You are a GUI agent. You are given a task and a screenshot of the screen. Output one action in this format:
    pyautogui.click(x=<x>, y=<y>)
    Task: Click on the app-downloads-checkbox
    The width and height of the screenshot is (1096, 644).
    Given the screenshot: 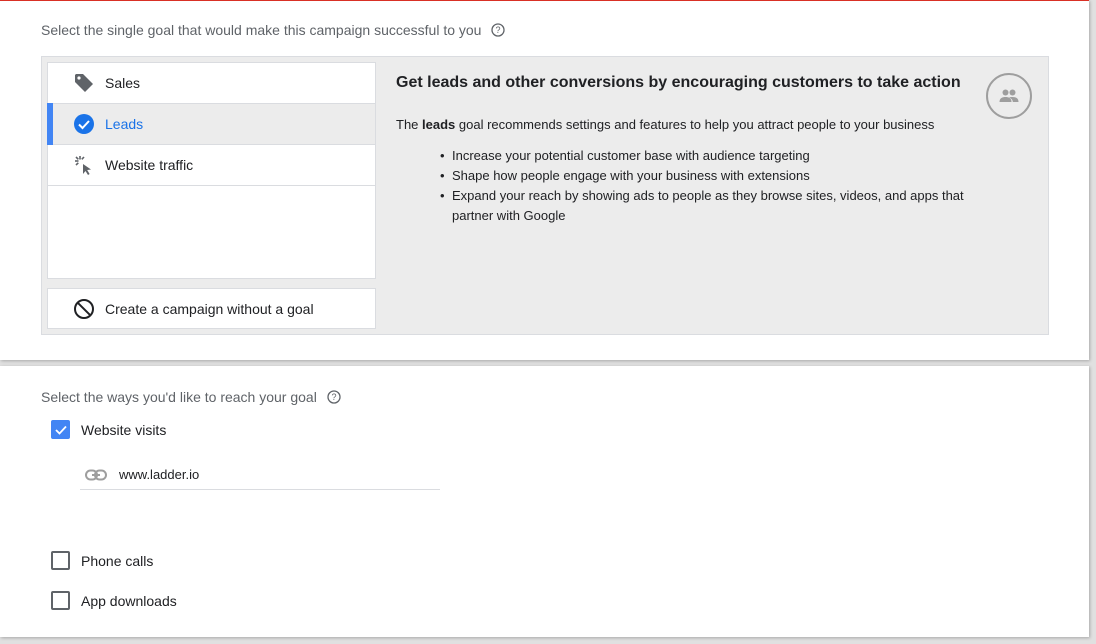 What is the action you would take?
    pyautogui.click(x=60, y=600)
    